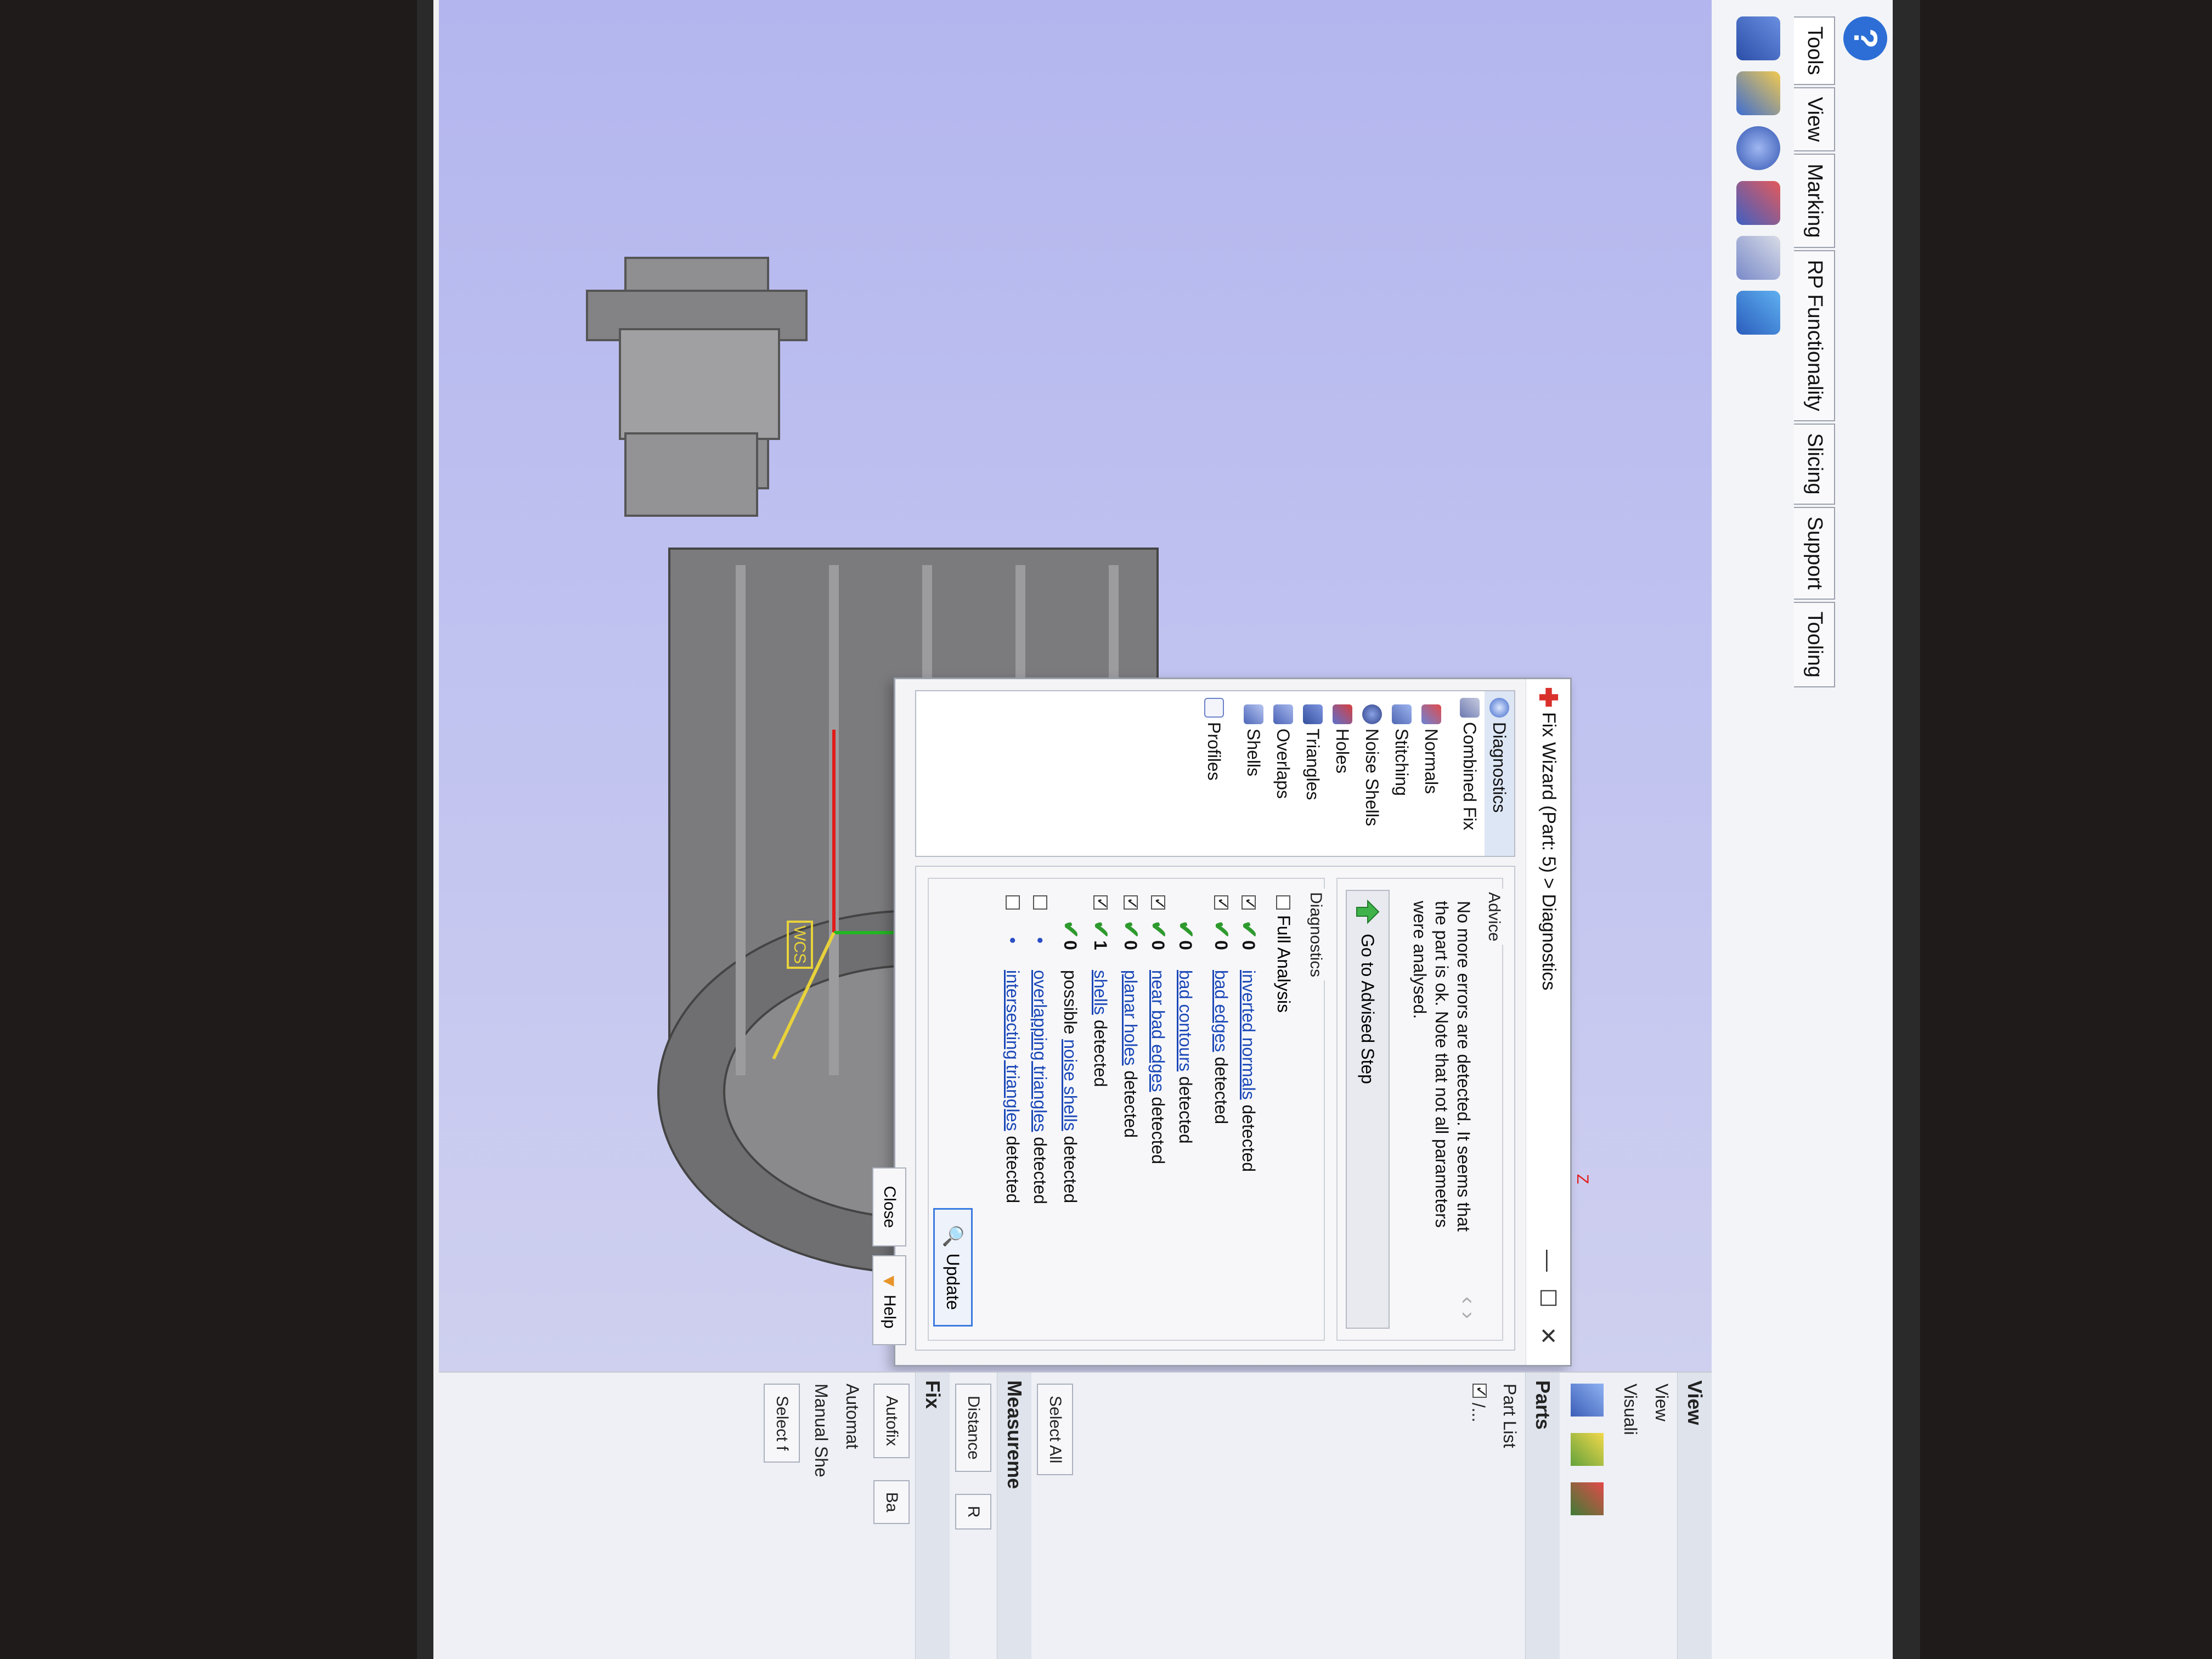 This screenshot has height=1659, width=2212. What do you see at coordinates (1865, 38) in the screenshot?
I see `help-icon: ?` at bounding box center [1865, 38].